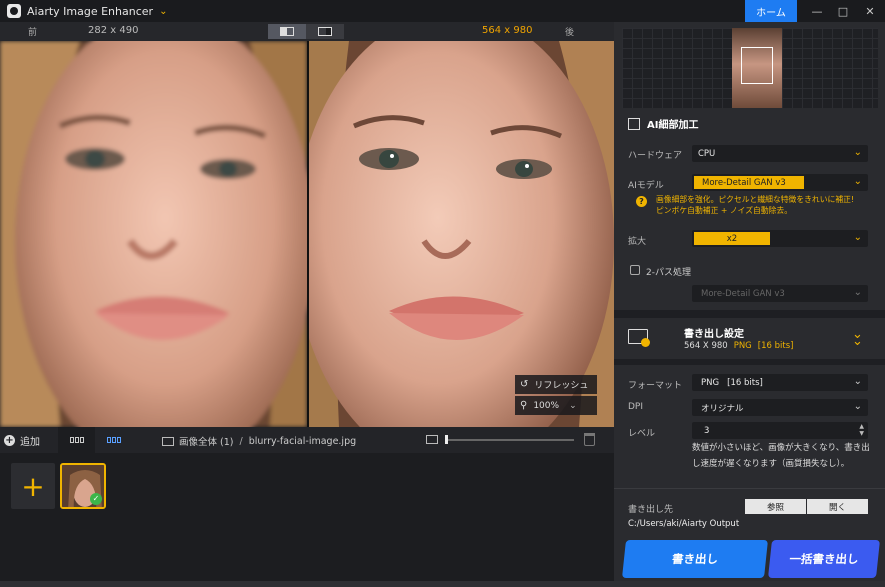 The height and width of the screenshot is (587, 885). I want to click on model-value: More-Detail GAN v3, so click(749, 182).